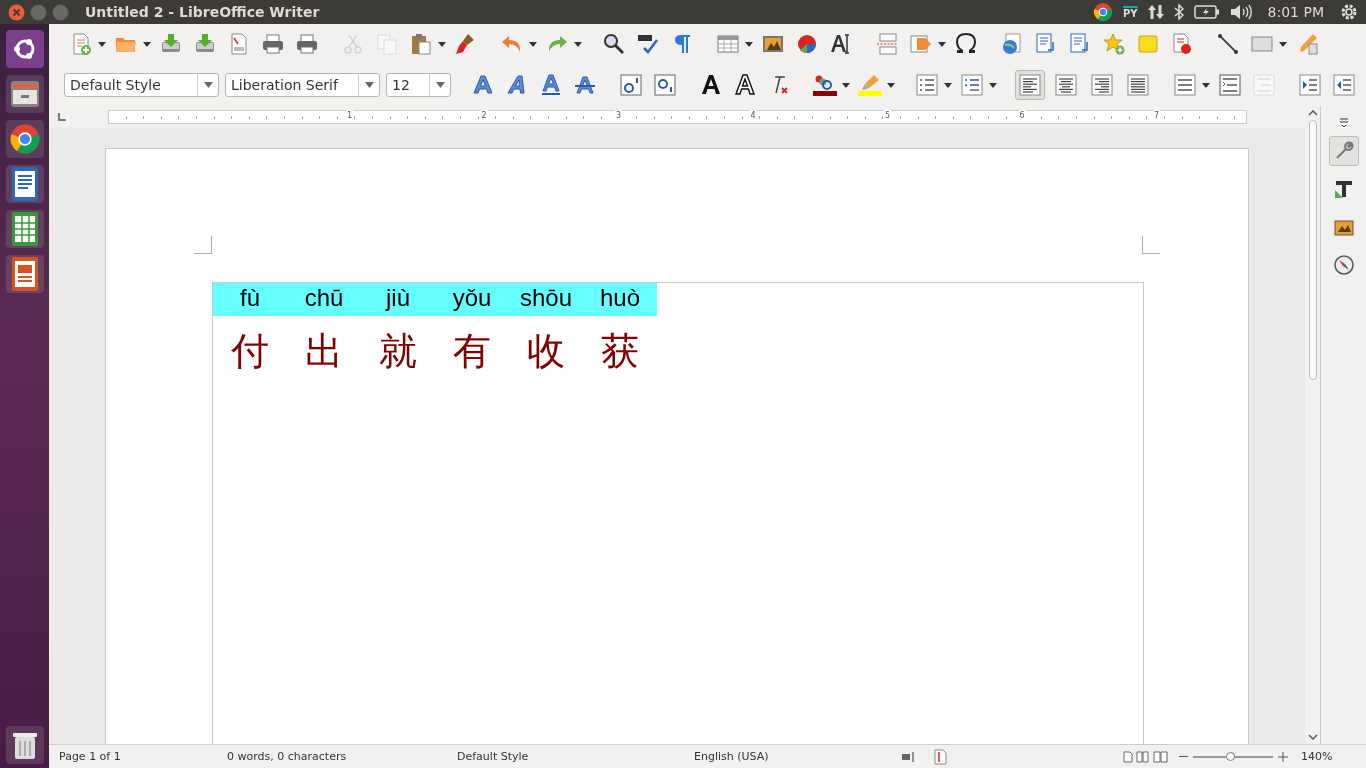 The image size is (1366, 768). I want to click on zoom-in-icon, so click(1283, 756).